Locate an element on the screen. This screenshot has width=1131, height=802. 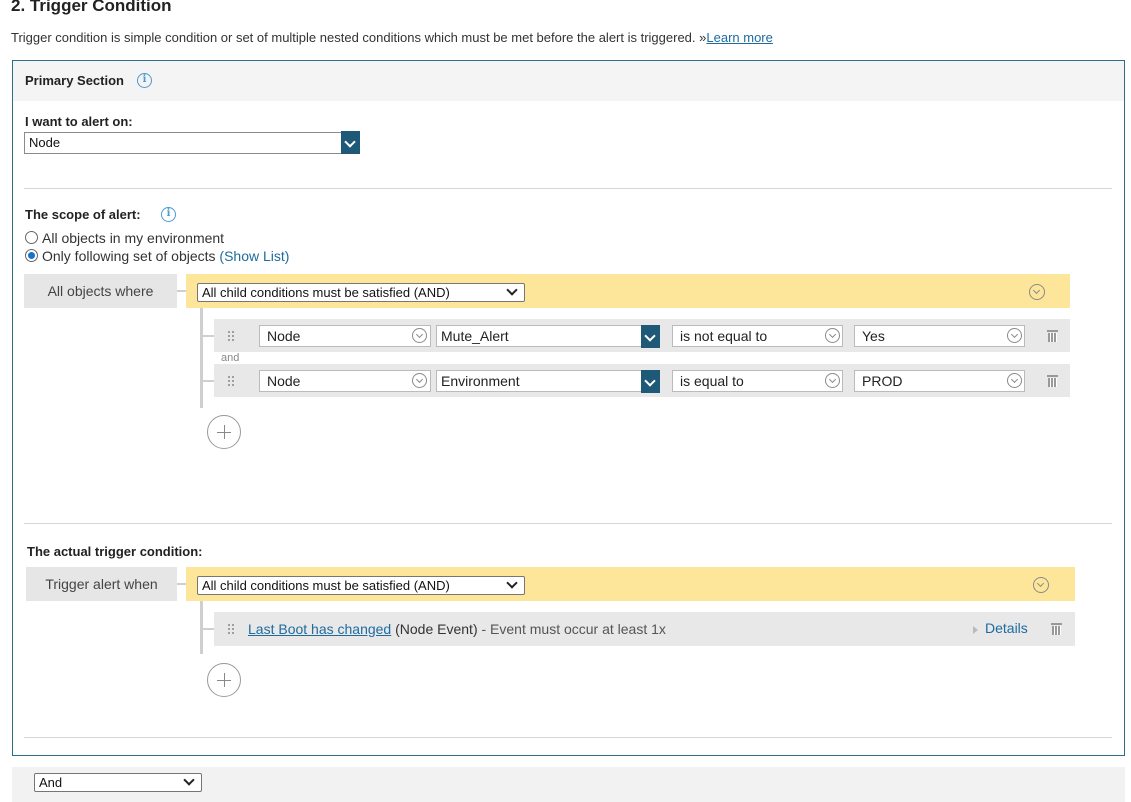
alert-on-label: I want to alert on: is located at coordinates (79, 121).